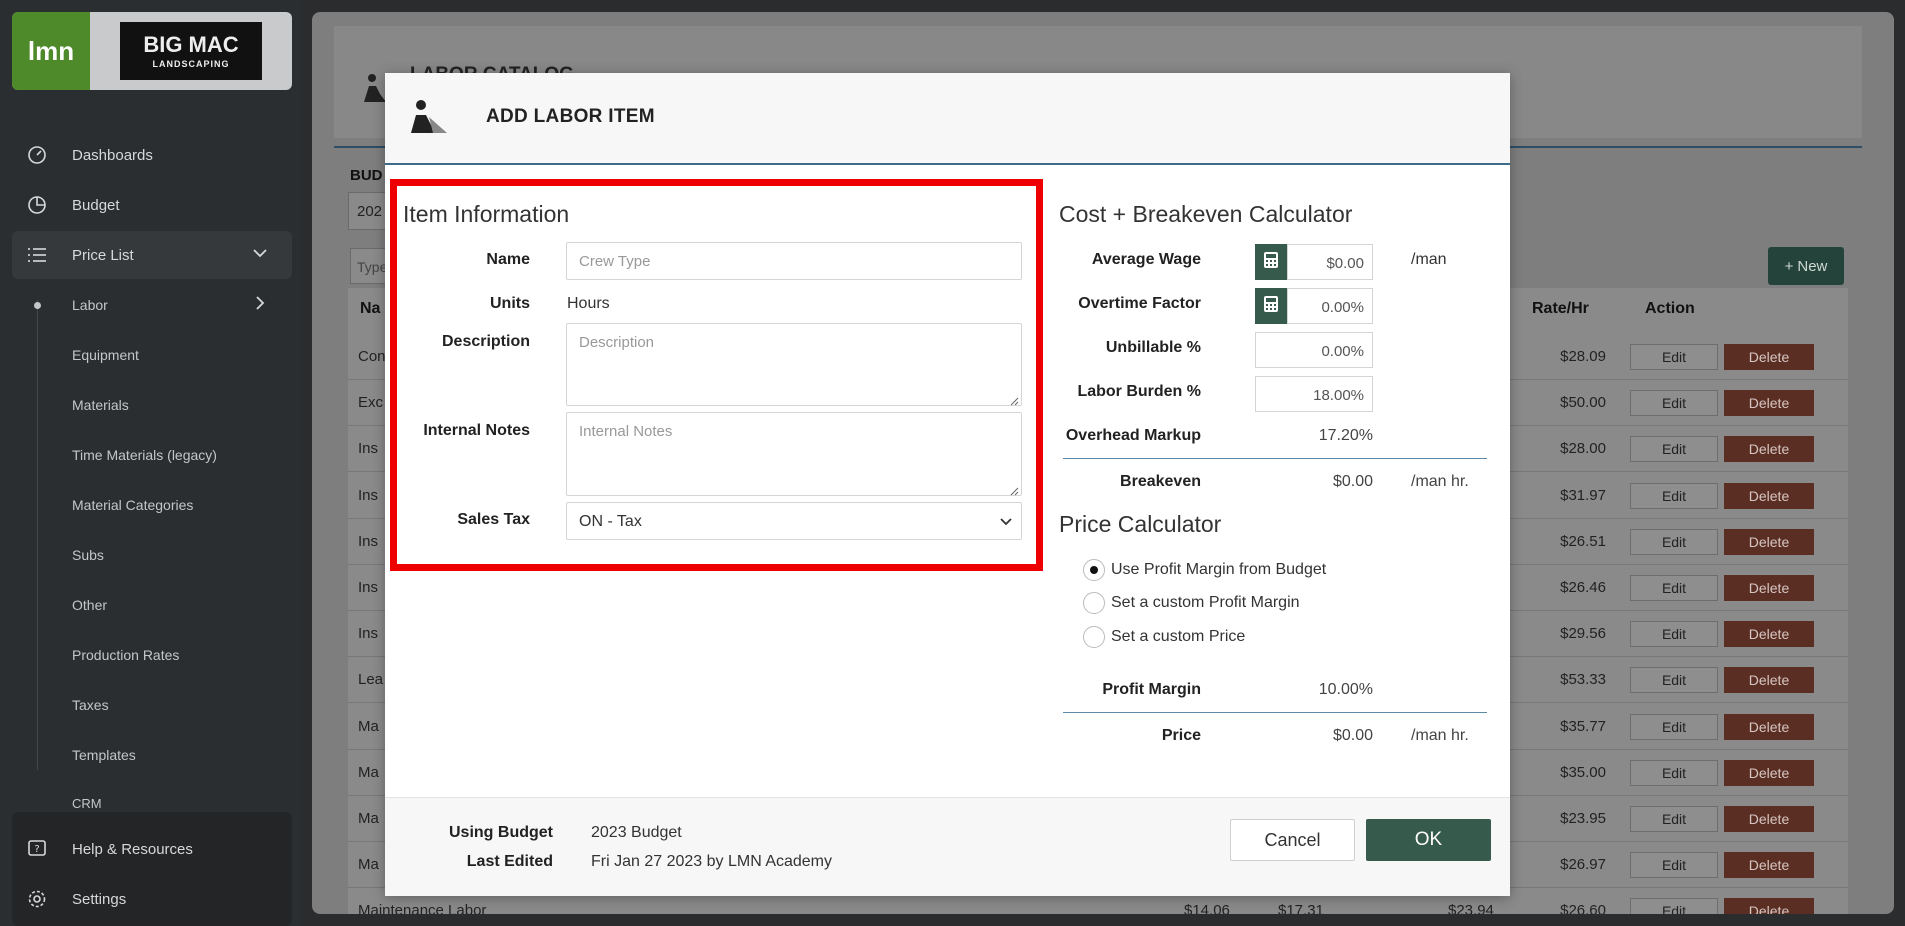  What do you see at coordinates (794, 521) in the screenshot?
I see `sales-tax-select: ON - Tax` at bounding box center [794, 521].